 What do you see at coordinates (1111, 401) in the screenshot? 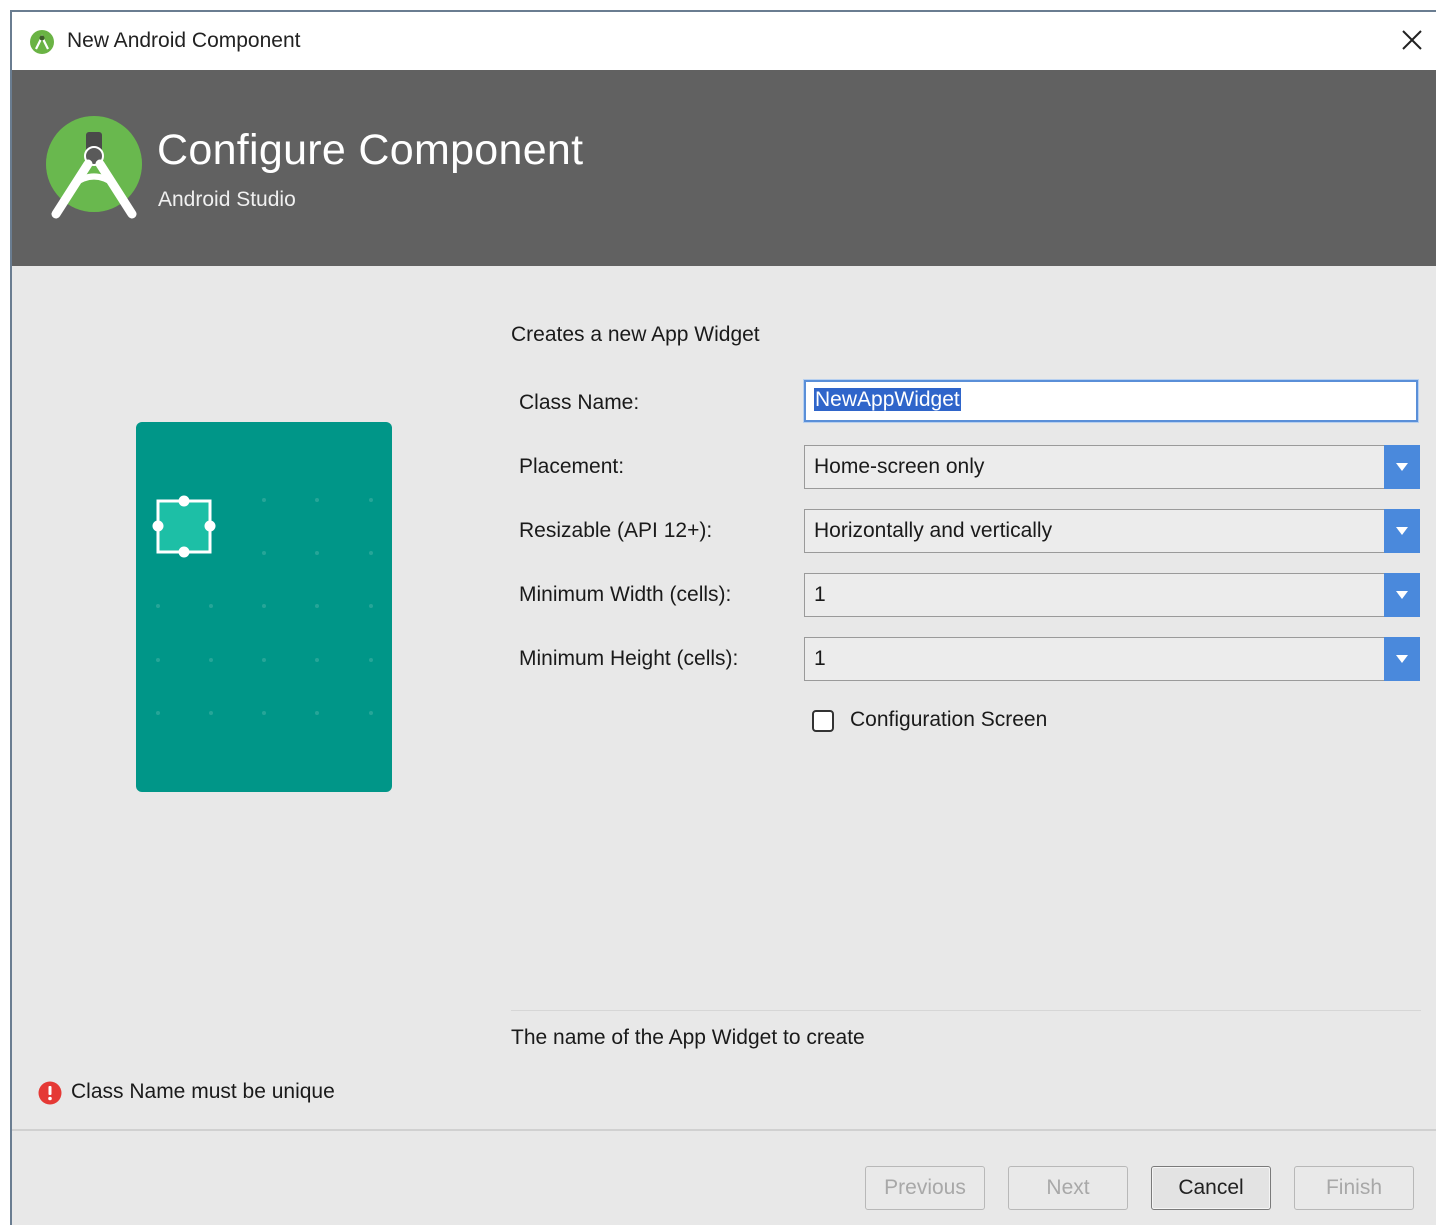
I see `class-name-input: NewAppWidget` at bounding box center [1111, 401].